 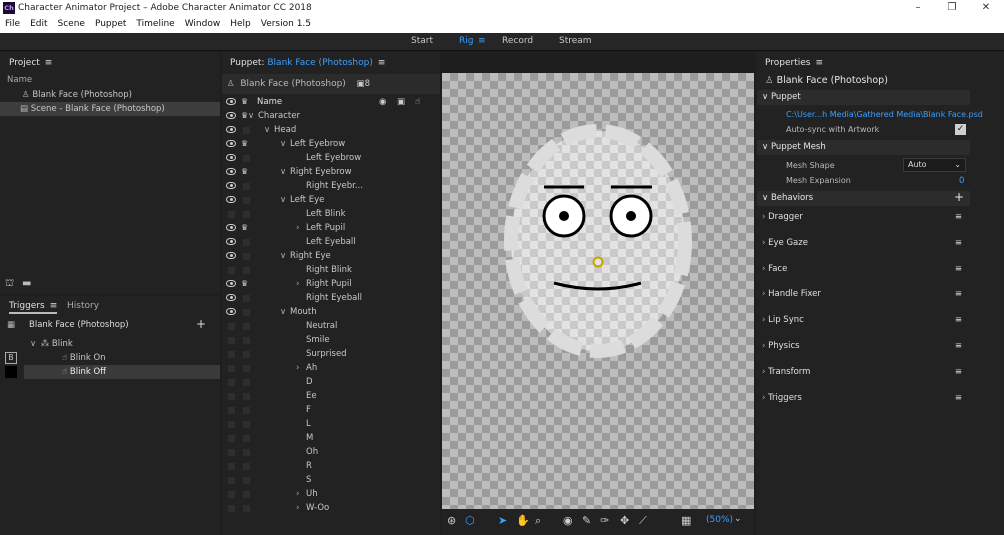 What do you see at coordinates (451, 520) in the screenshot?
I see `puppet-view-icon: ⊛` at bounding box center [451, 520].